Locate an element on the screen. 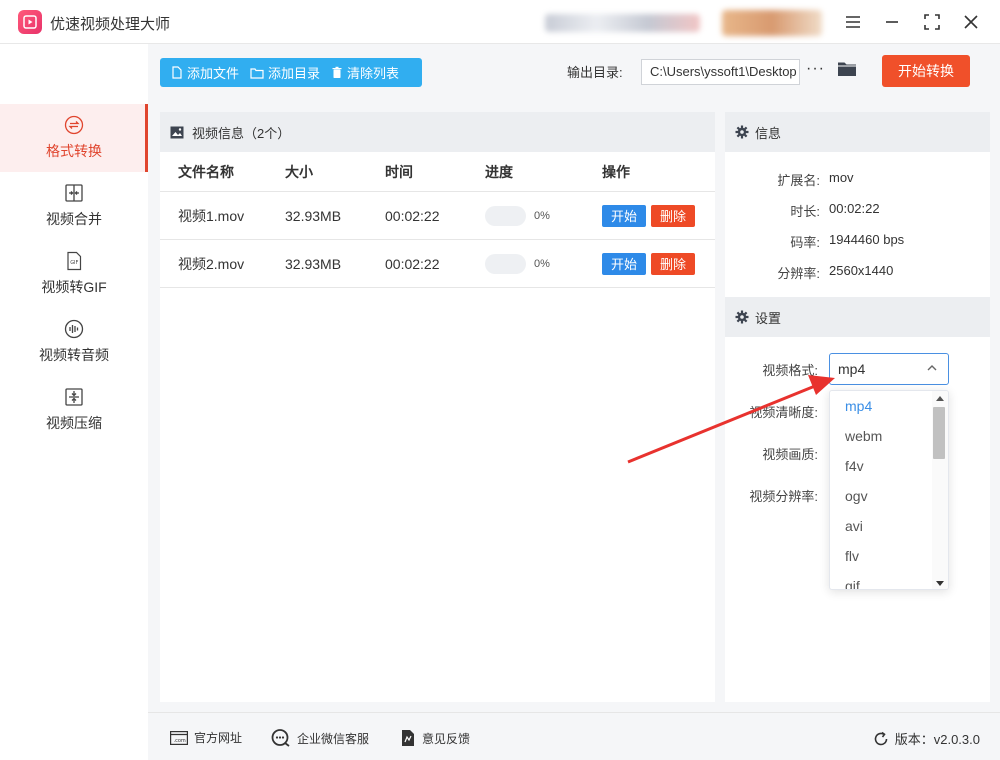 The width and height of the screenshot is (1000, 760). info-value: mov is located at coordinates (841, 177).